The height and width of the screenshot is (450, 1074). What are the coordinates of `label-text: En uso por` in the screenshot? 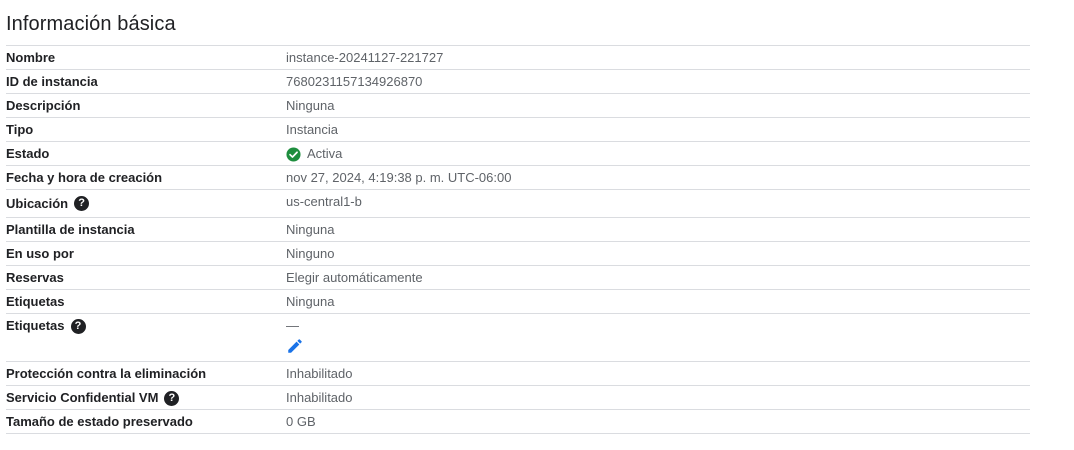 It's located at (40, 253).